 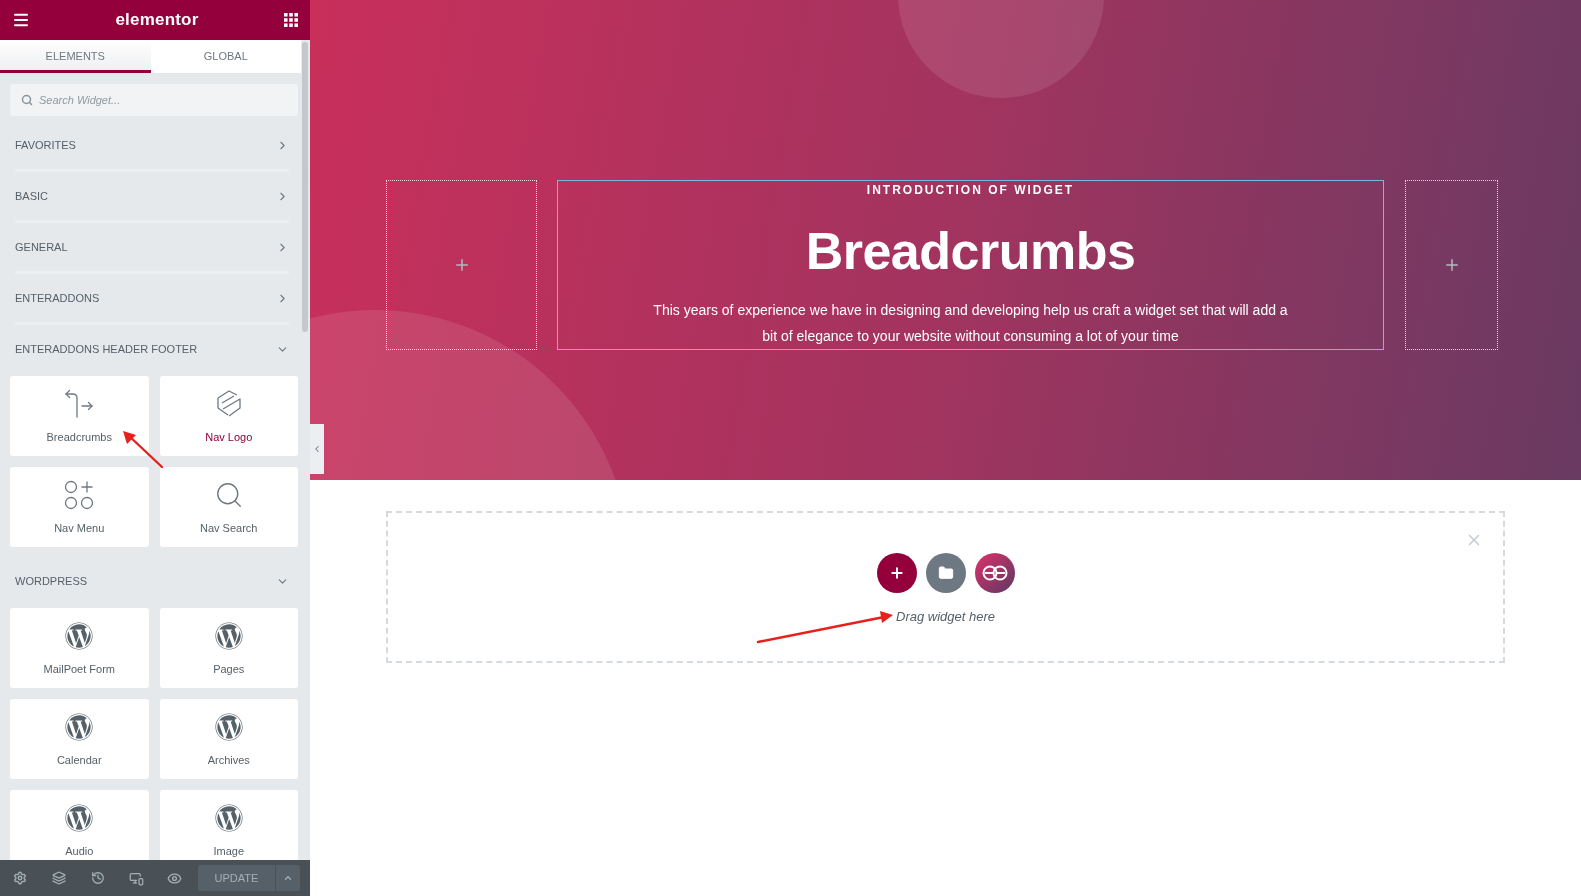 I want to click on stacked-lines-logo-icon, so click(x=228, y=404).